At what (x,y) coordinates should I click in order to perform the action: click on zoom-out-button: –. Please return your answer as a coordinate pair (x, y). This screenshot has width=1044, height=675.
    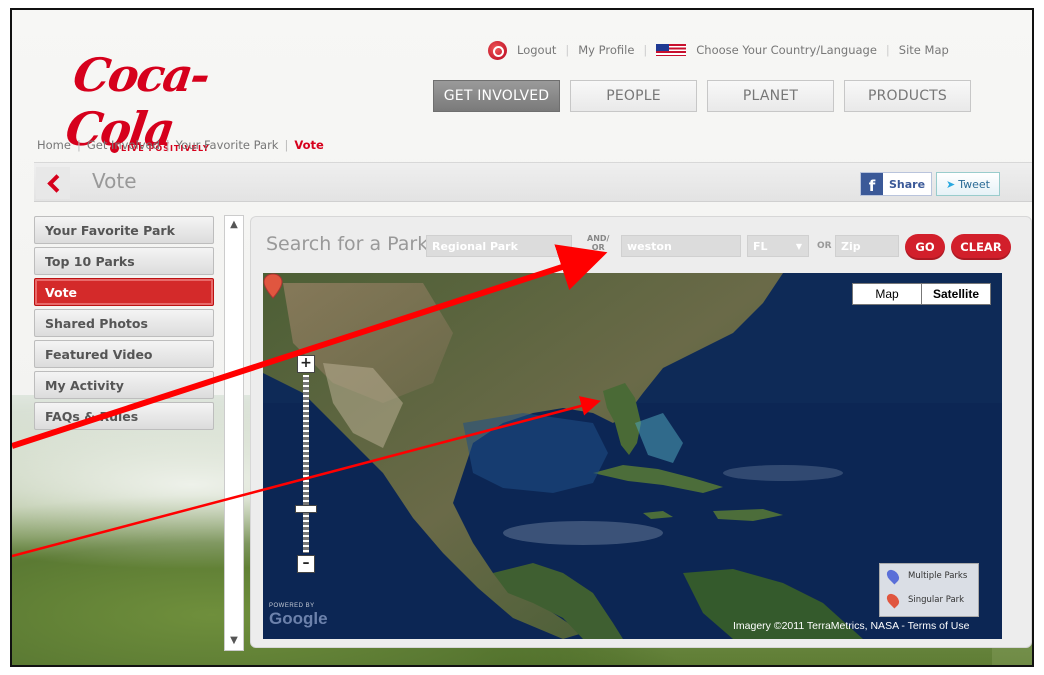
    Looking at the image, I should click on (306, 564).